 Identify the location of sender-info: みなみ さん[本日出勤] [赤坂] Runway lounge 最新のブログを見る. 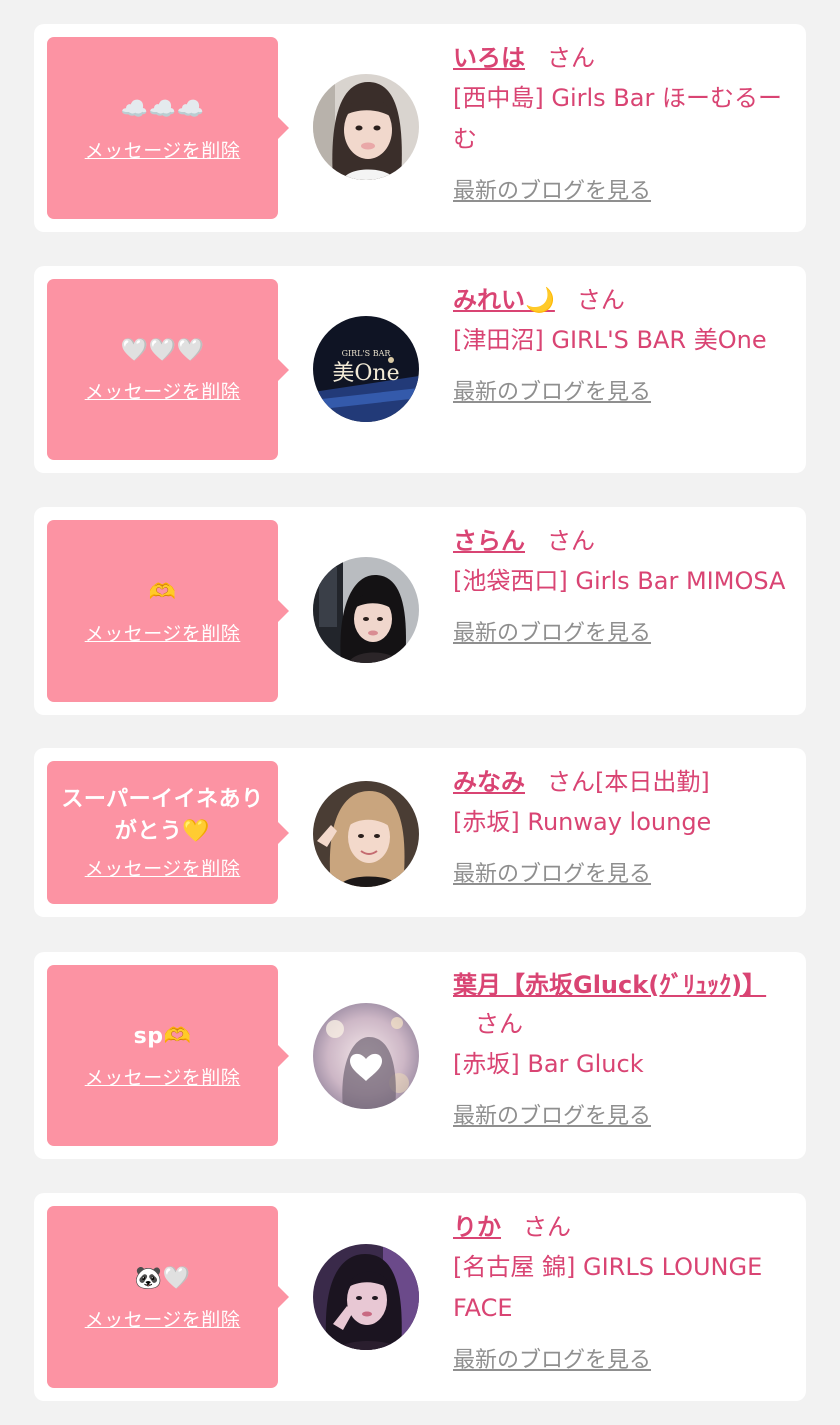
(622, 825).